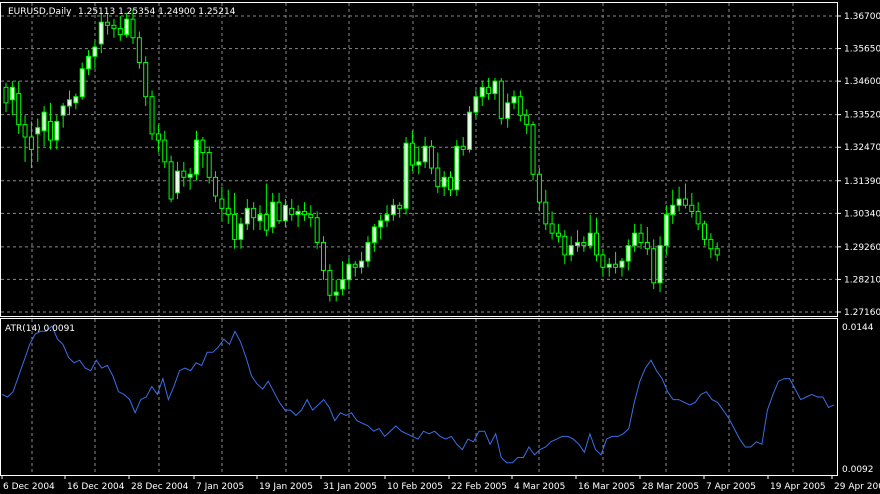  What do you see at coordinates (858, 328) in the screenshot?
I see `atr-axis-top: 0.0144` at bounding box center [858, 328].